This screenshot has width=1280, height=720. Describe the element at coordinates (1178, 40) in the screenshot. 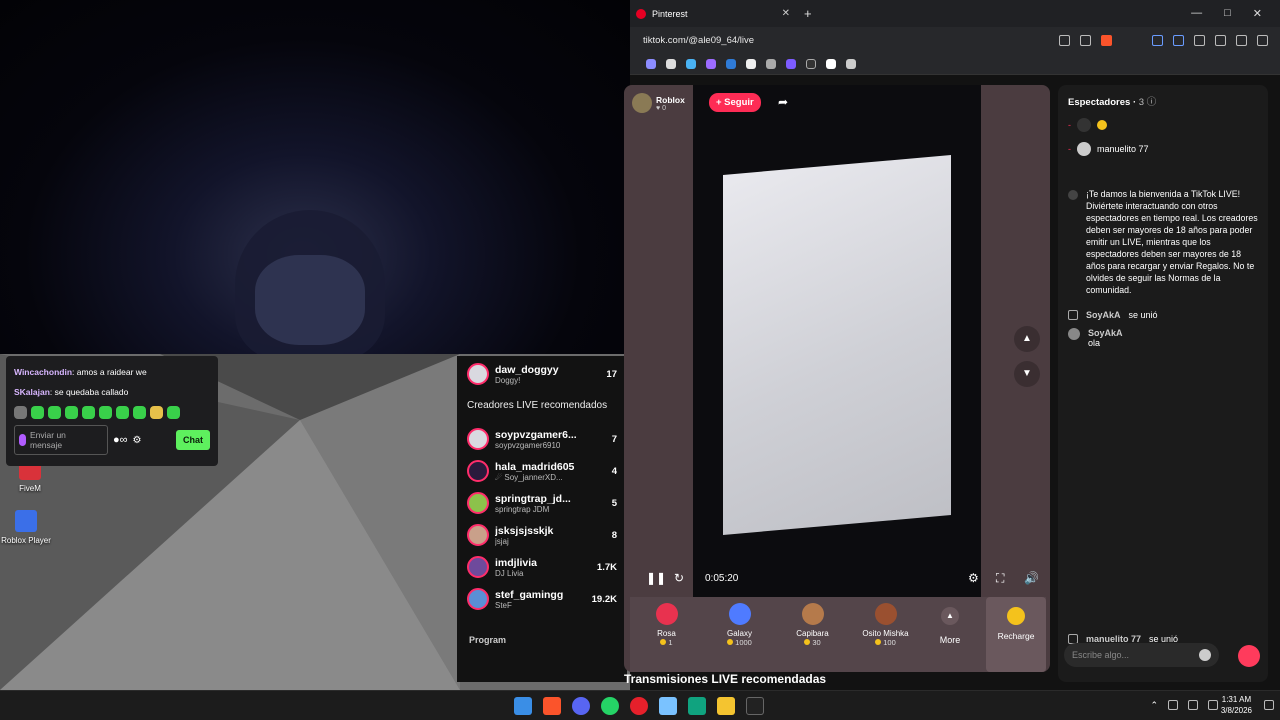

I see `extensions-icon` at that location.